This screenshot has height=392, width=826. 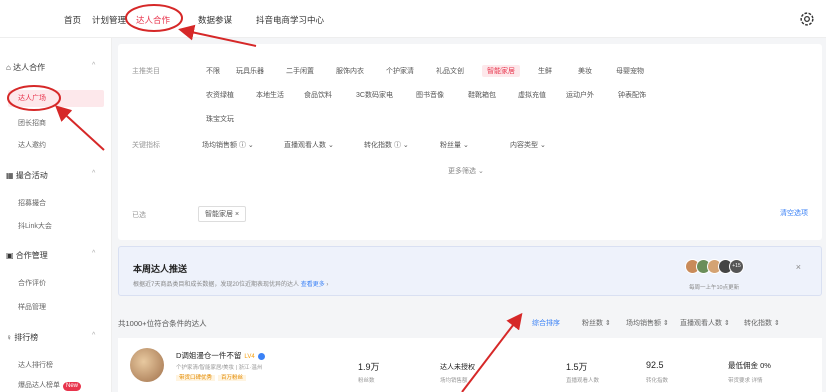 What do you see at coordinates (749, 365) in the screenshot?
I see `commission-value: 最低佣金 0%` at bounding box center [749, 365].